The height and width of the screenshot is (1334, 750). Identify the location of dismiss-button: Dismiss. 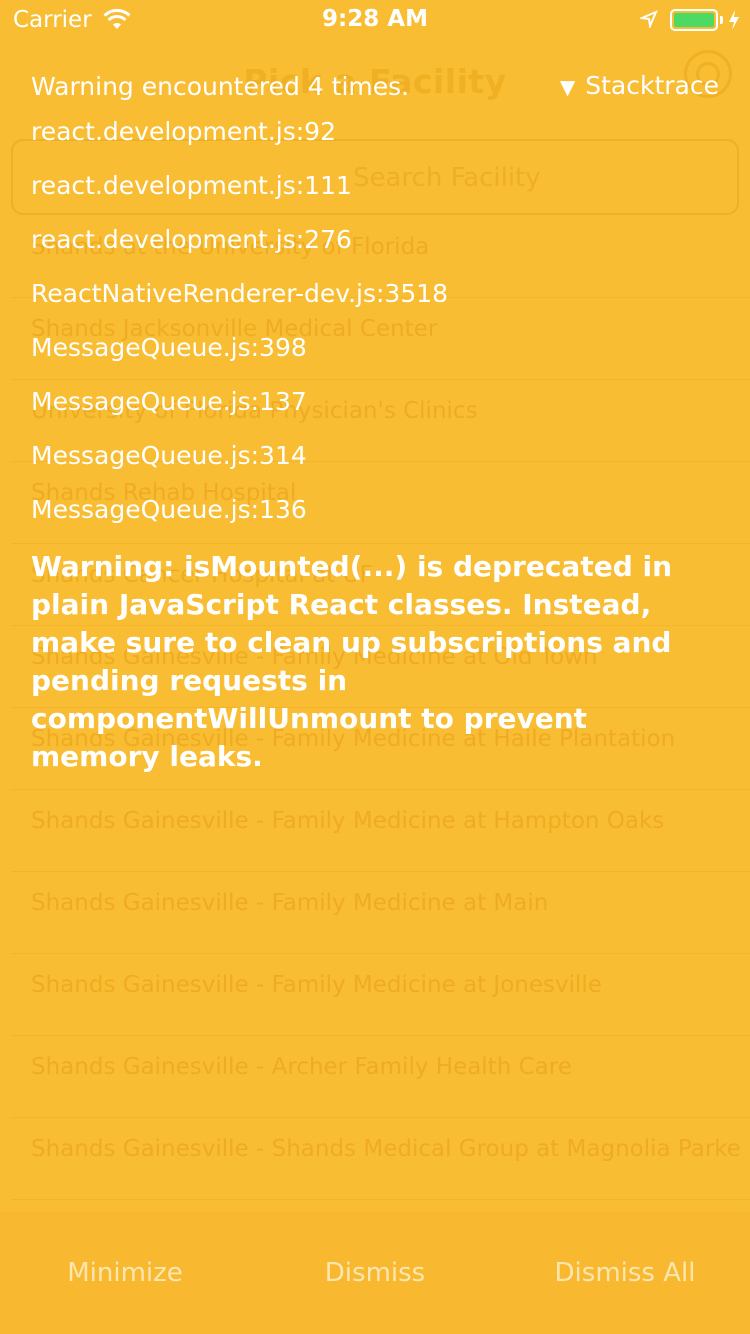
(375, 1273).